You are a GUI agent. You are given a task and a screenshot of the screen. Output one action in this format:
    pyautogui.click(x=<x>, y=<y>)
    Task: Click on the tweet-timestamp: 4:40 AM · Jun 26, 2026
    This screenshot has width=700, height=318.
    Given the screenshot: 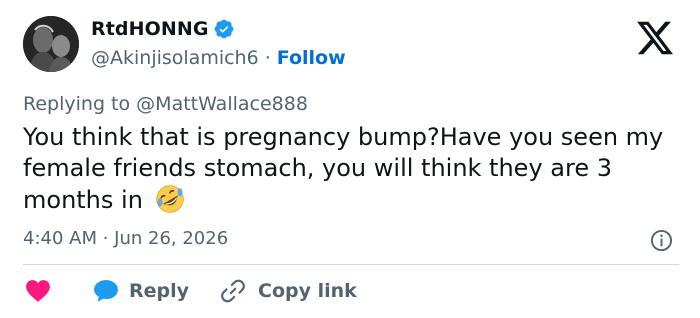 What is the action you would take?
    pyautogui.click(x=125, y=238)
    